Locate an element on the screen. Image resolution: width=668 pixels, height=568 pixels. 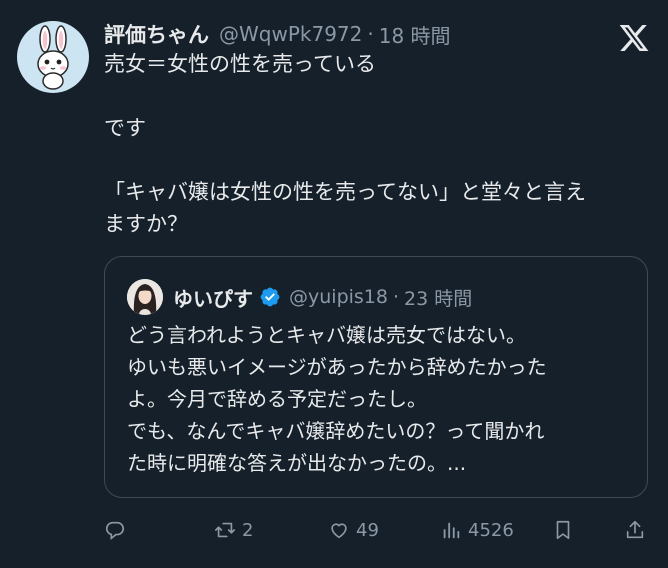
quoted-author-handle: @yuipis18 is located at coordinates (338, 297).